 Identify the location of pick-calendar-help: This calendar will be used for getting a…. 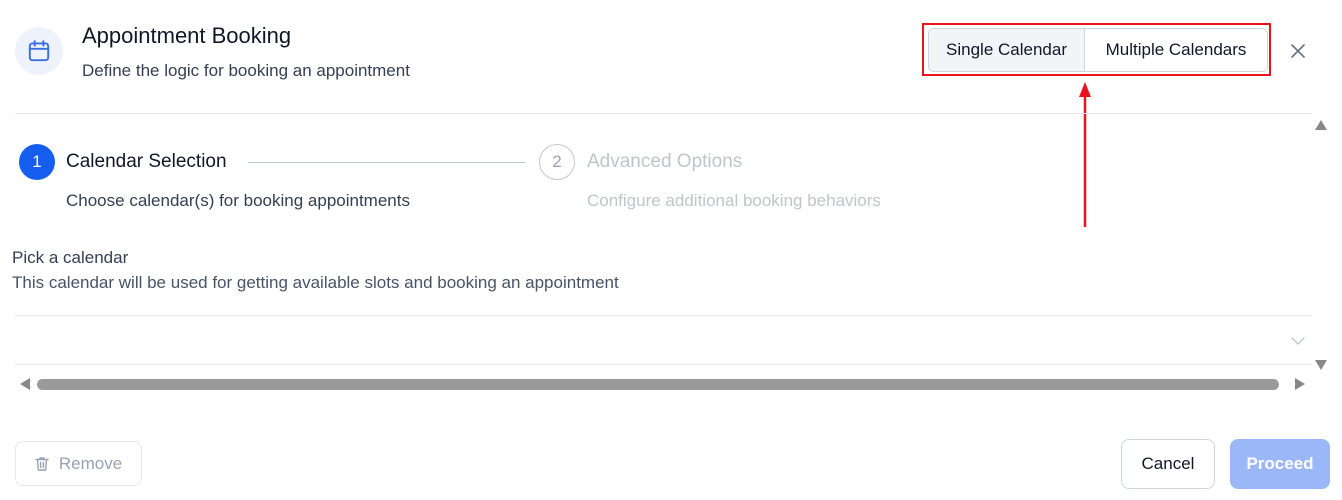
(315, 282).